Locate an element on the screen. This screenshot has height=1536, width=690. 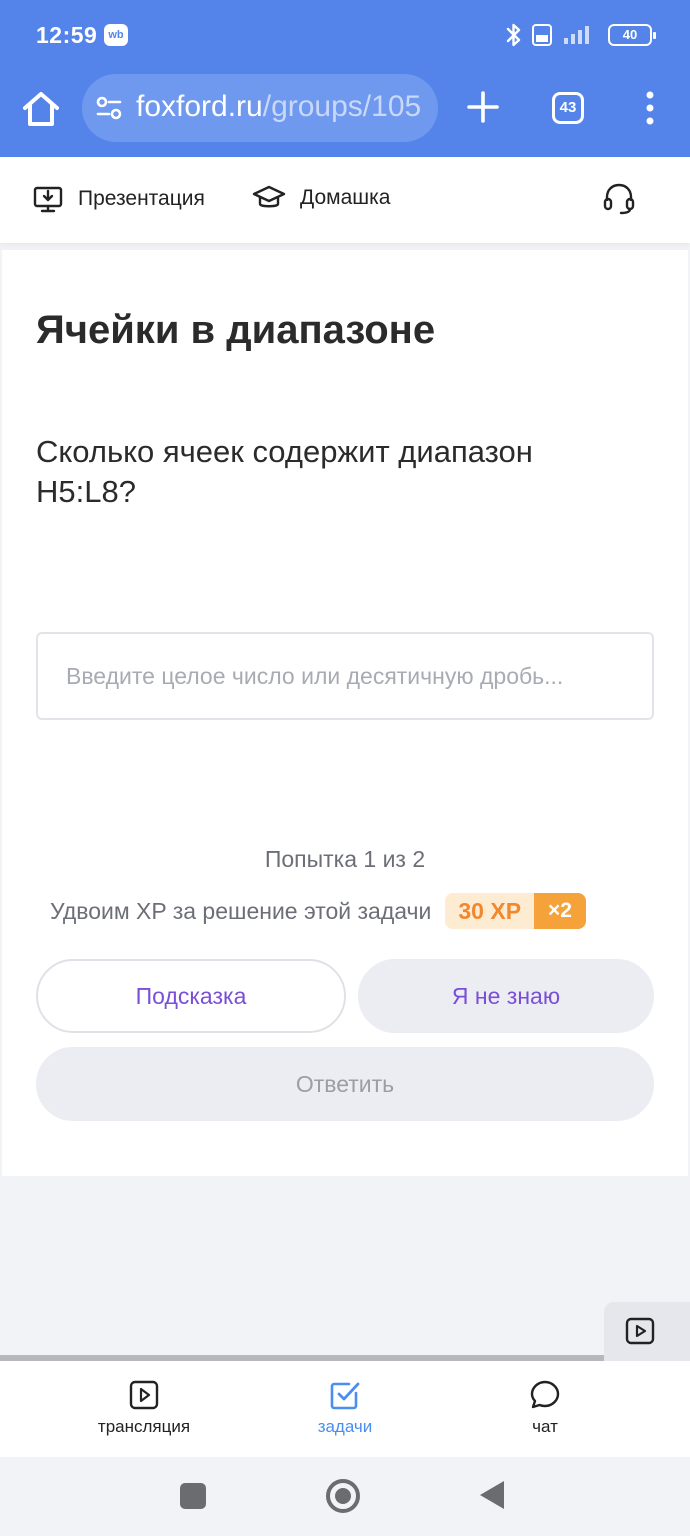
presentation-link: Презентация is located at coordinates (118, 199).